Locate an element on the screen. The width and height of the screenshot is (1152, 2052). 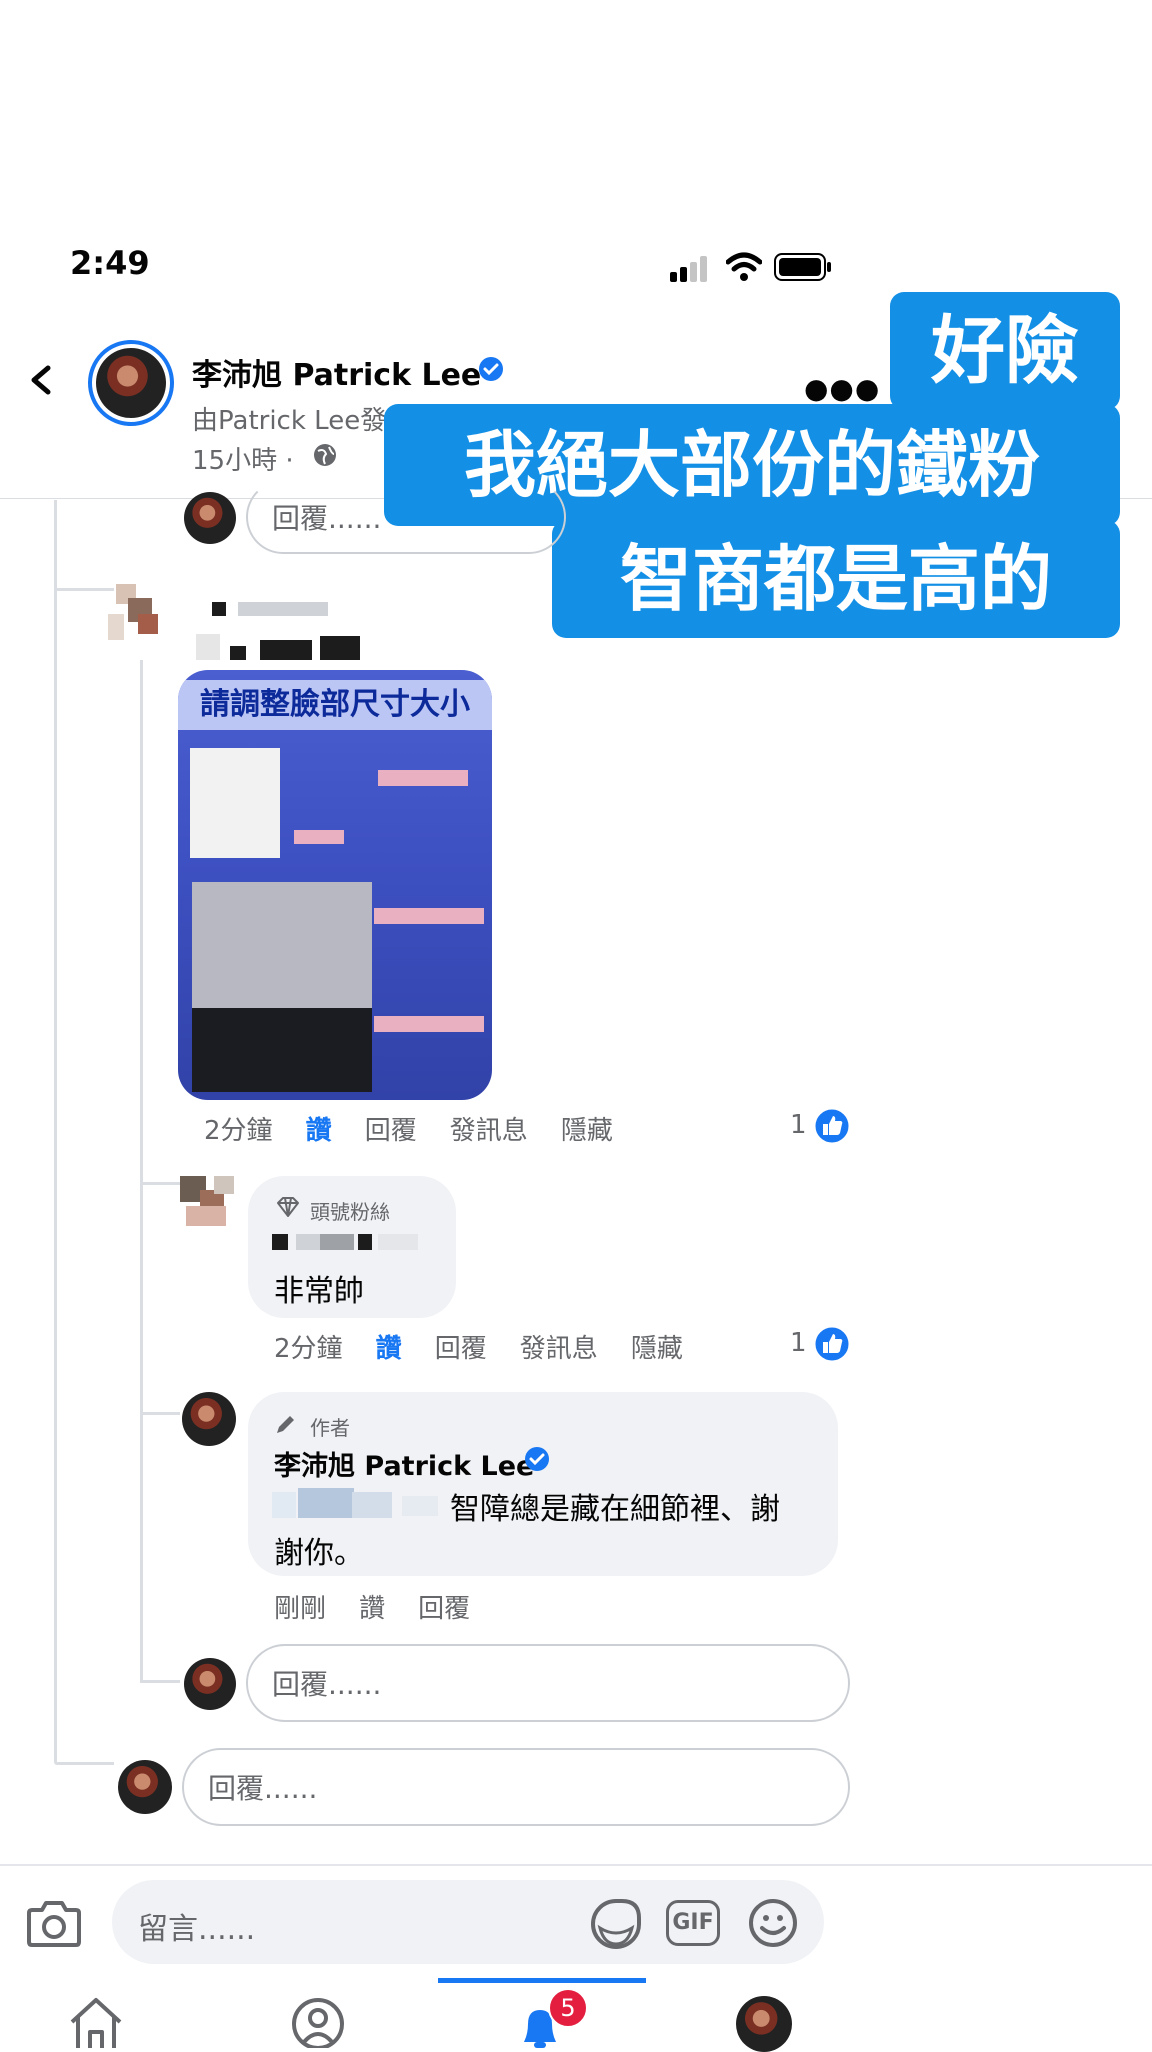
photo-portrait-sample is located at coordinates (235, 803).